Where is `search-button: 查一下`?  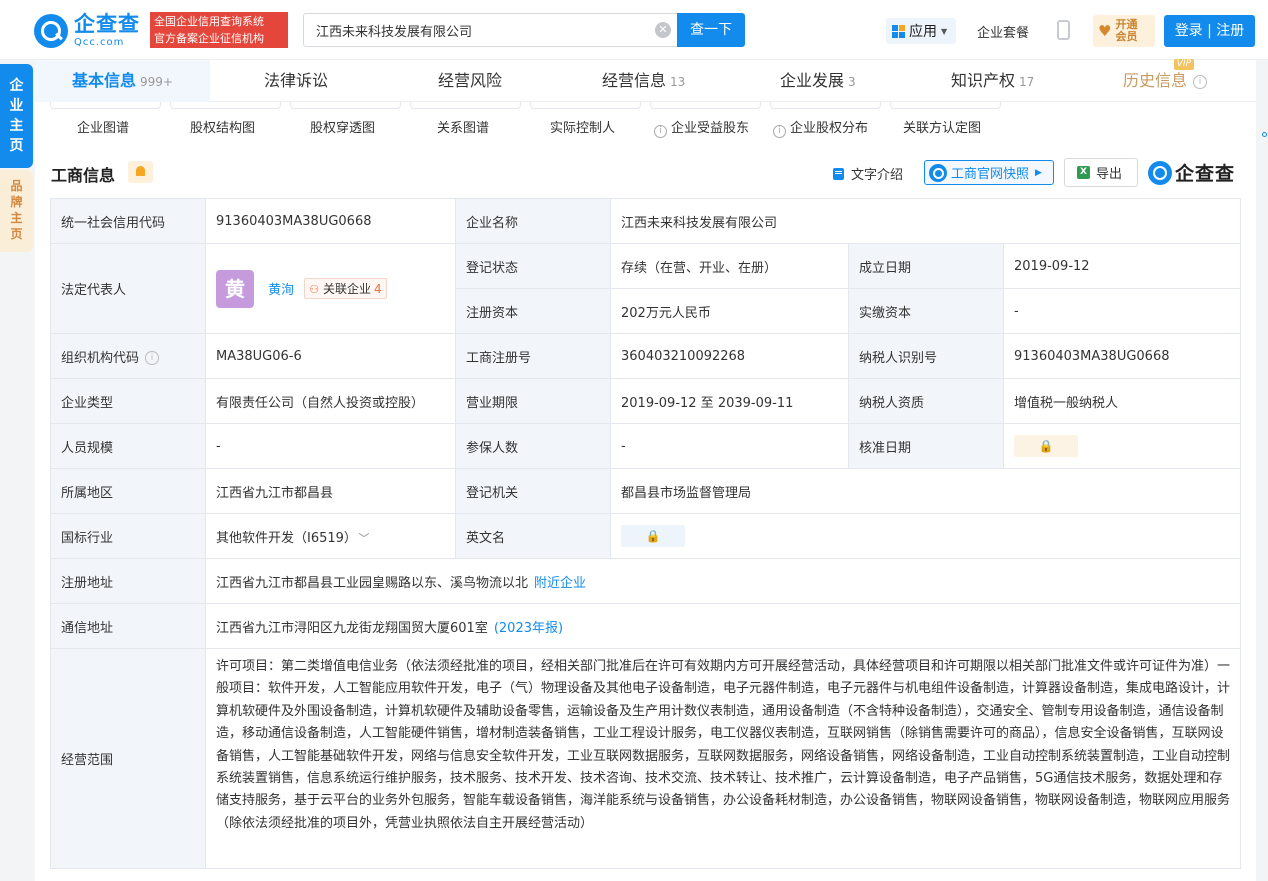 search-button: 查一下 is located at coordinates (711, 30).